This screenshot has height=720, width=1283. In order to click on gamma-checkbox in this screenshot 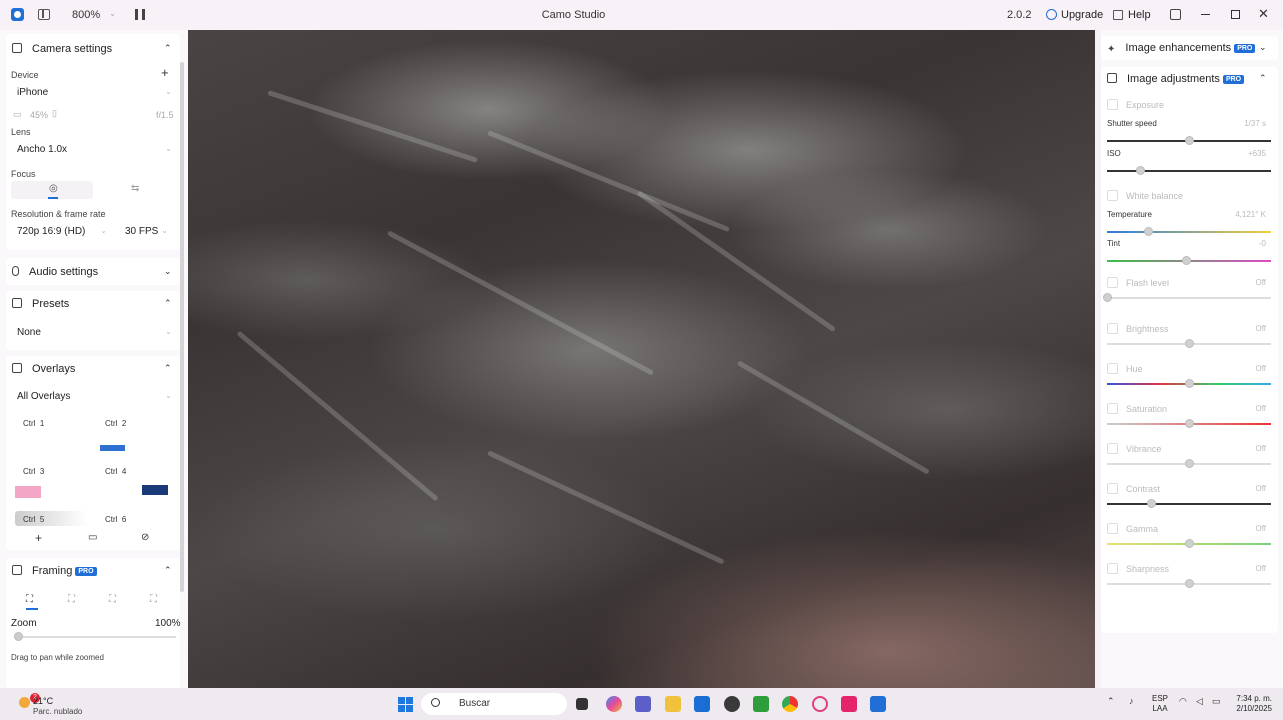, I will do `click(1112, 528)`.